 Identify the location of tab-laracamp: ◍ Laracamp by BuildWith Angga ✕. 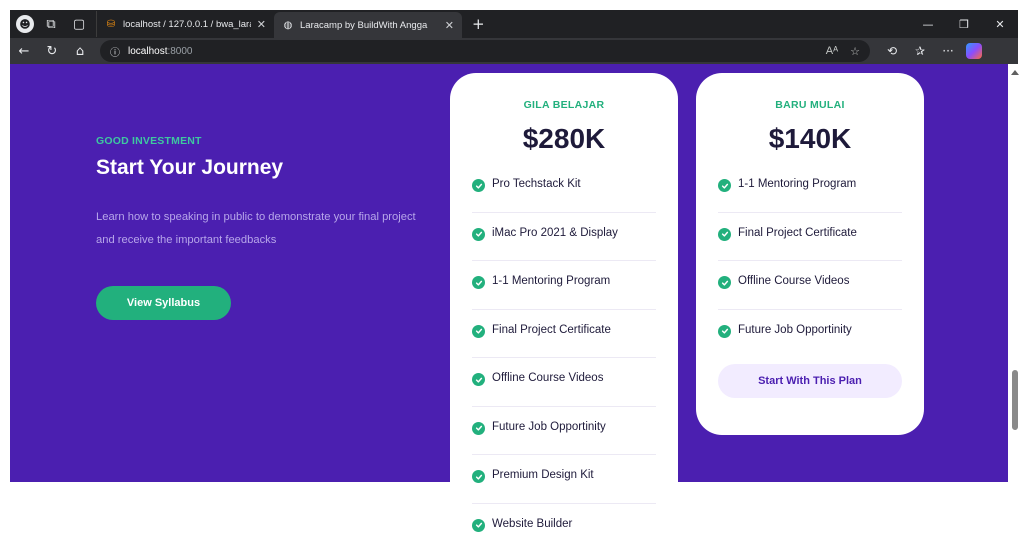
(368, 25).